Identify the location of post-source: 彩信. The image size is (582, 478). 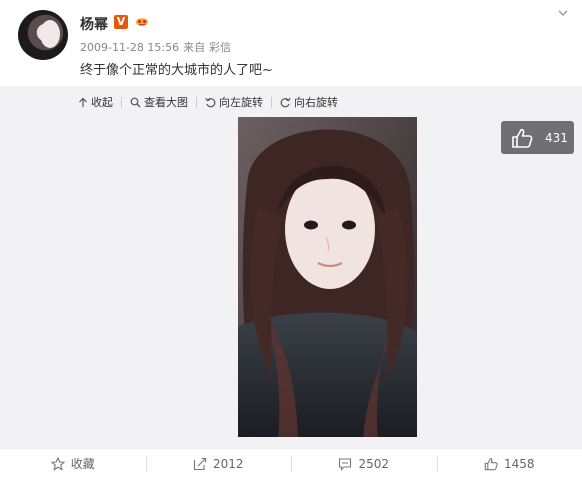
(220, 47).